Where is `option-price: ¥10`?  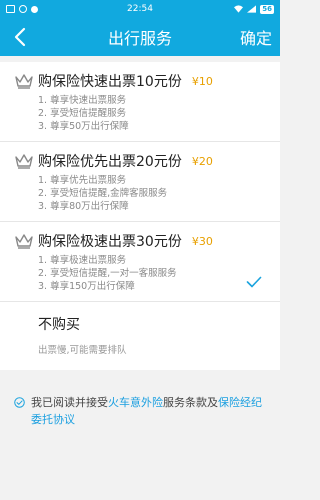
option-price: ¥10 is located at coordinates (202, 81).